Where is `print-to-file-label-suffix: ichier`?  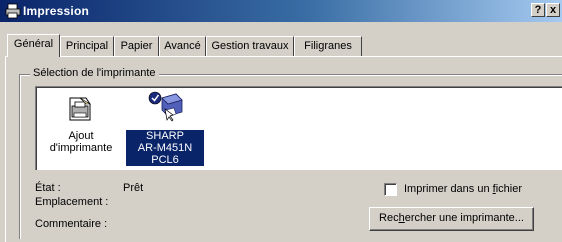 print-to-file-label-suffix: ichier is located at coordinates (509, 189).